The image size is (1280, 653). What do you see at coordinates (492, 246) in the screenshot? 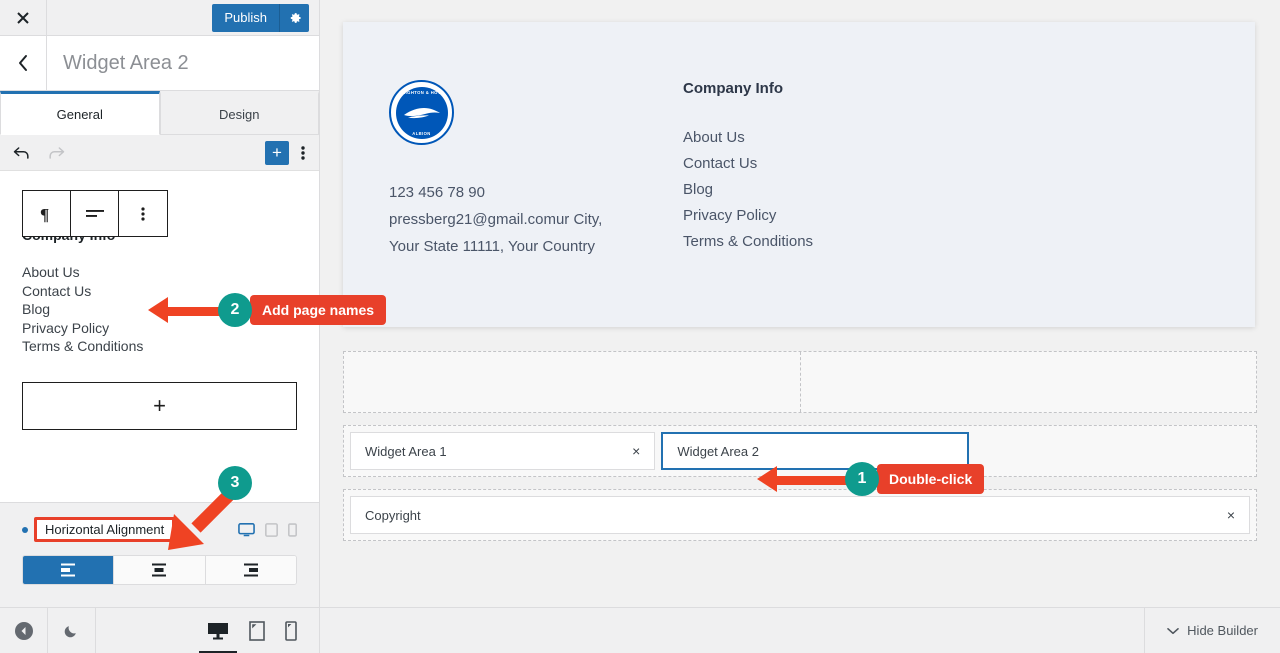
I see `preview-address-line2: Your State 11111, Your Country` at bounding box center [492, 246].